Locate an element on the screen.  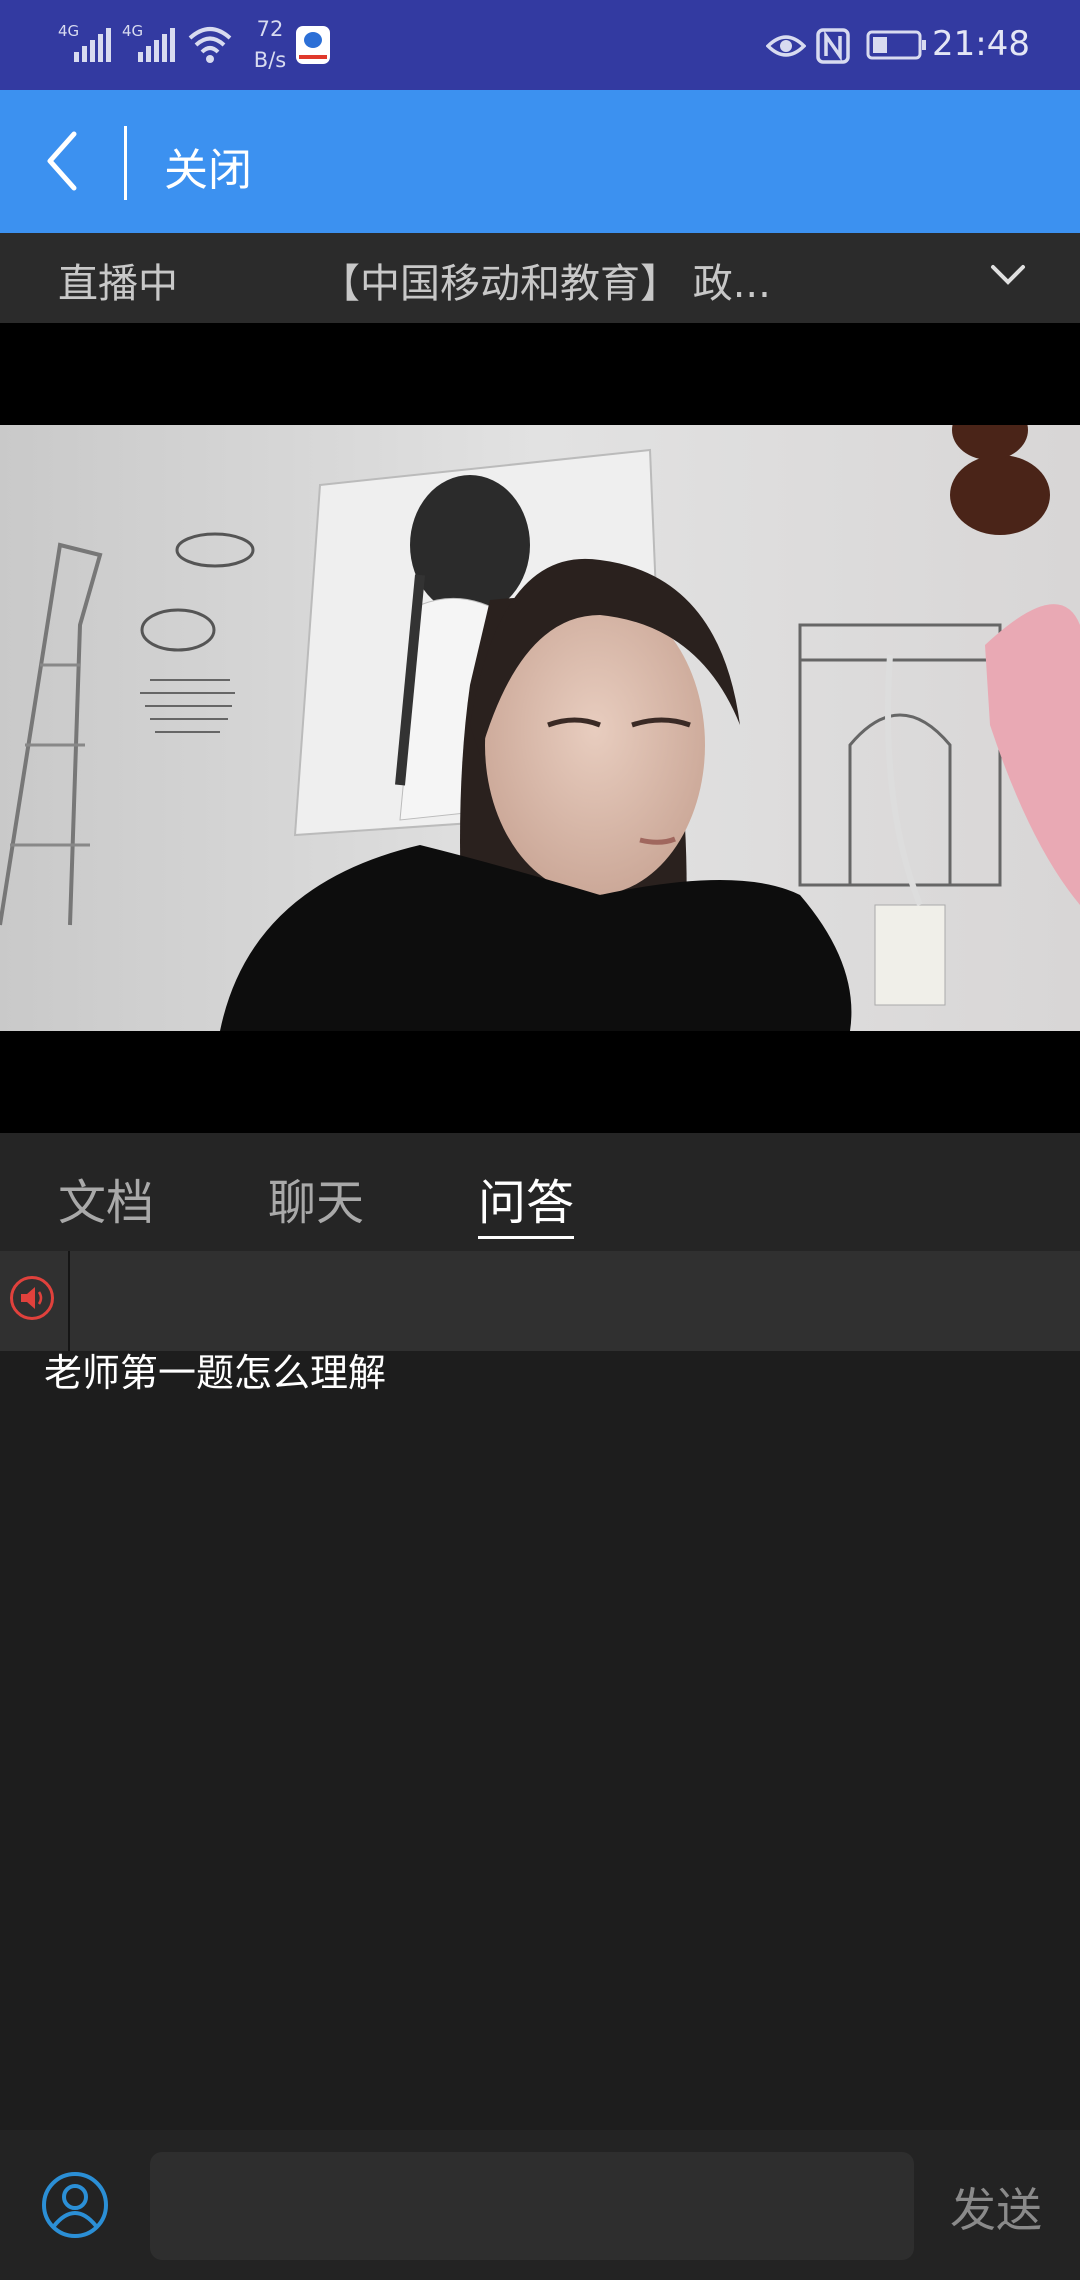
net-speed: 72 B/s is located at coordinates (270, 45).